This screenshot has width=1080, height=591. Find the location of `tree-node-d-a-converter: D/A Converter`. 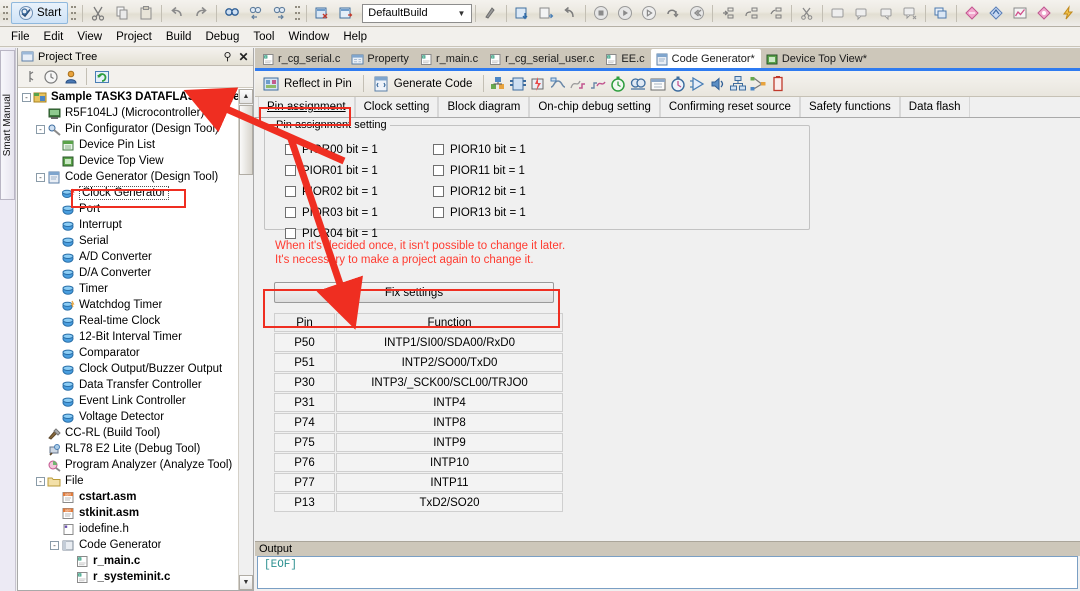

tree-node-d-a-converter: D/A Converter is located at coordinates (135, 273).